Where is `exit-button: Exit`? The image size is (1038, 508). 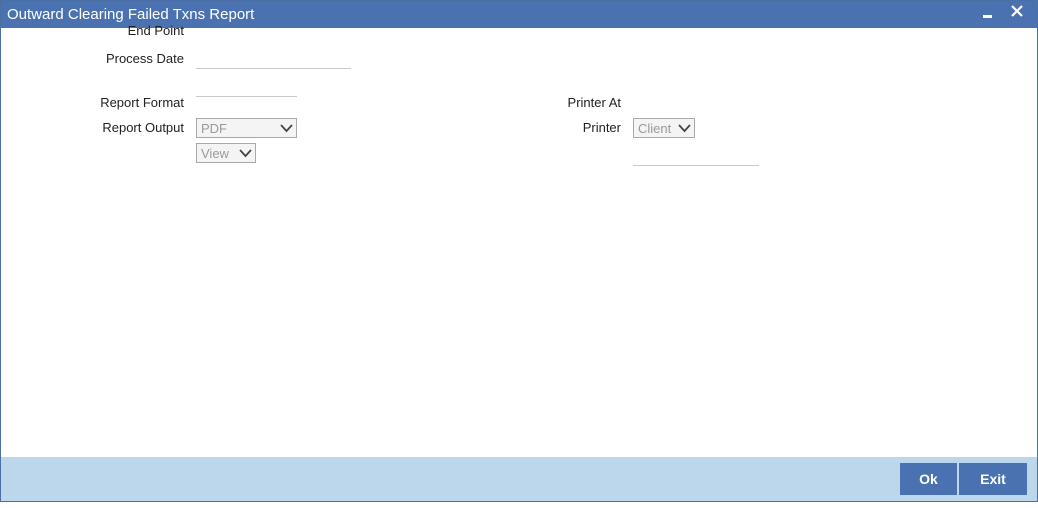 exit-button: Exit is located at coordinates (993, 479).